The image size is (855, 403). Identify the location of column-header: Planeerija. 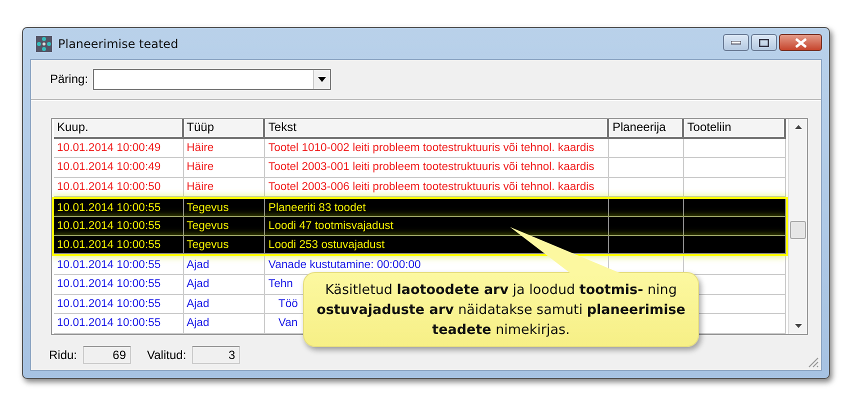
(646, 128).